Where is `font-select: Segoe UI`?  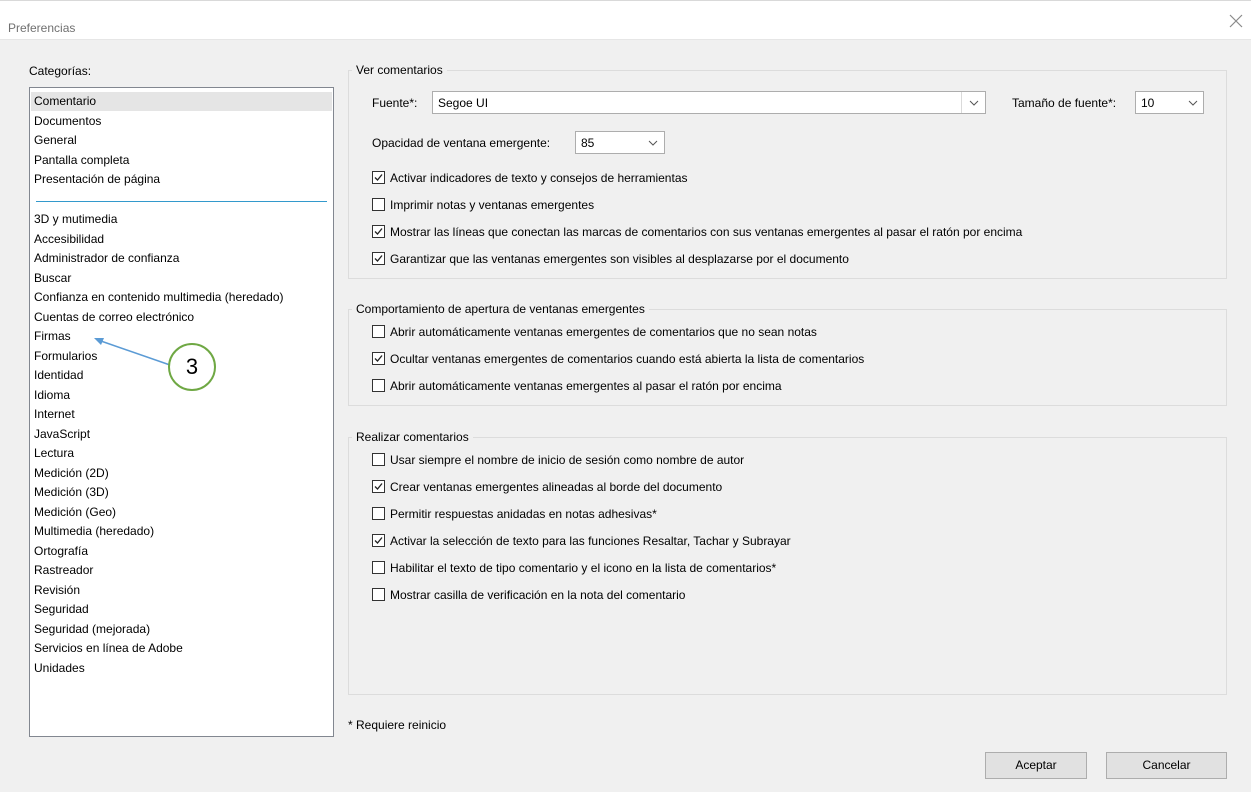
font-select: Segoe UI is located at coordinates (709, 102).